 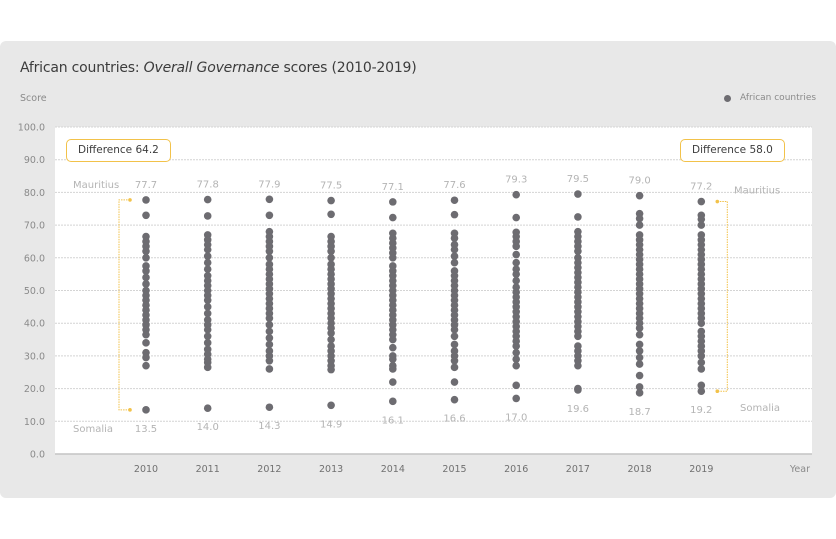 What do you see at coordinates (31, 128) in the screenshot?
I see `y-tick-label: 100.0` at bounding box center [31, 128].